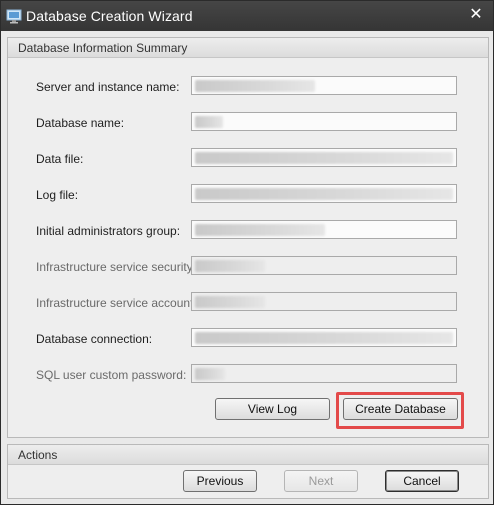 This screenshot has height=505, width=494. Describe the element at coordinates (60, 159) in the screenshot. I see `label-data-file: Data file:` at that location.